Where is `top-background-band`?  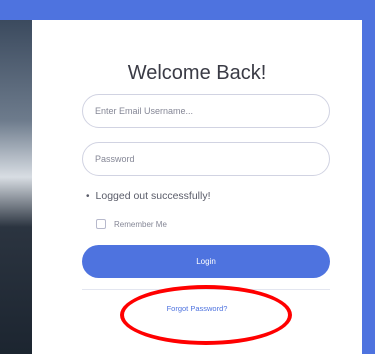 top-background-band is located at coordinates (187, 10).